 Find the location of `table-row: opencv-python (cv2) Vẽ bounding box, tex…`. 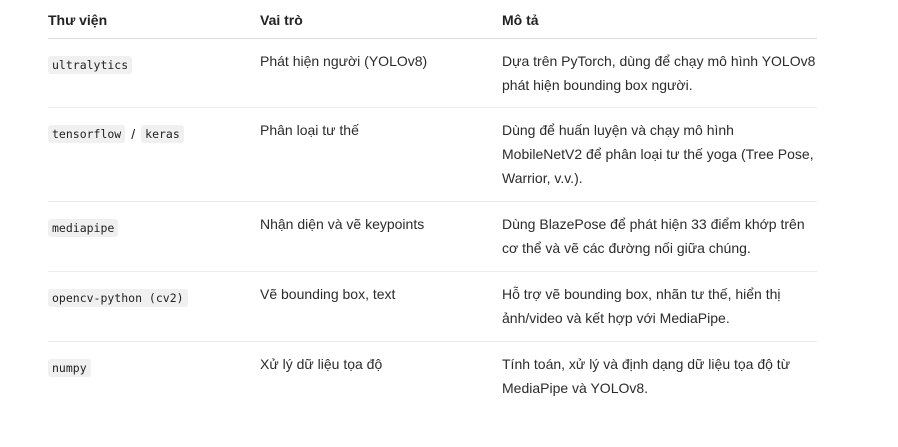

table-row: opencv-python (cv2) Vẽ bounding box, tex… is located at coordinates (432, 307).